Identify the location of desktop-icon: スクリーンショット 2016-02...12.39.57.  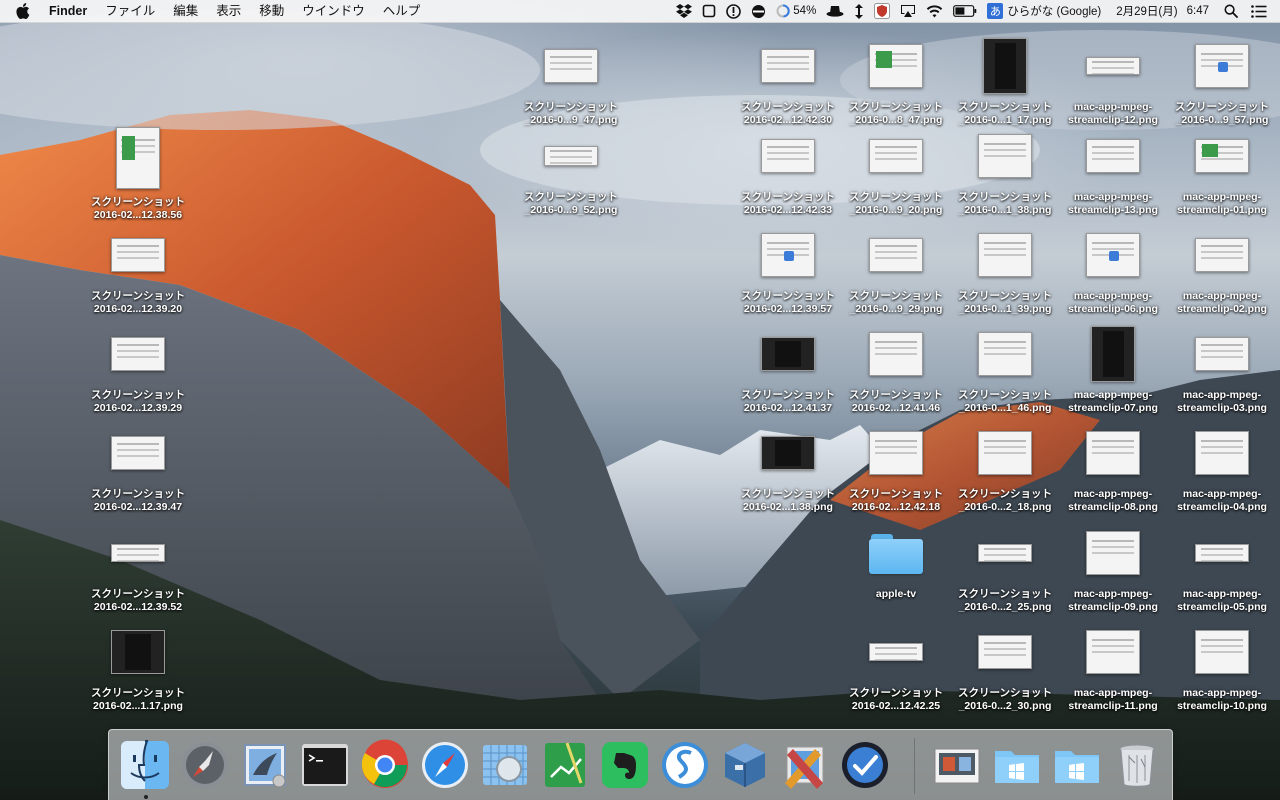
(788, 269).